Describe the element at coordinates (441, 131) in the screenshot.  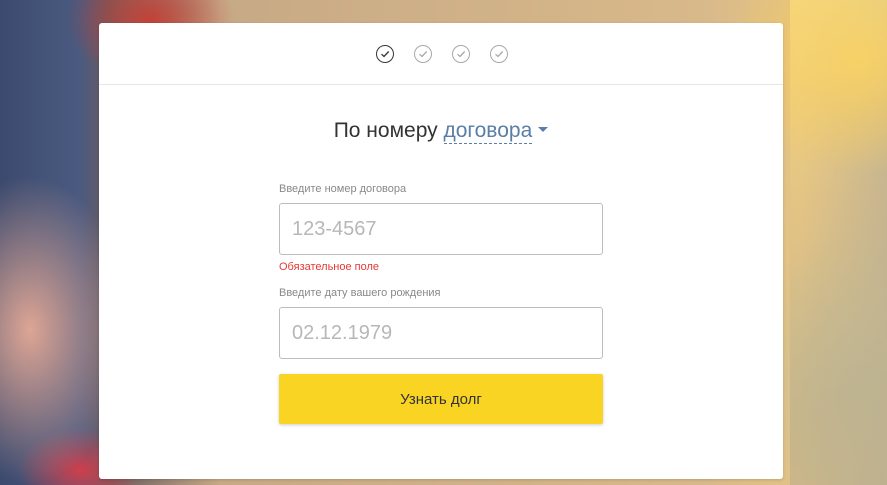
I see `search-method-heading: По номеру договора` at that location.